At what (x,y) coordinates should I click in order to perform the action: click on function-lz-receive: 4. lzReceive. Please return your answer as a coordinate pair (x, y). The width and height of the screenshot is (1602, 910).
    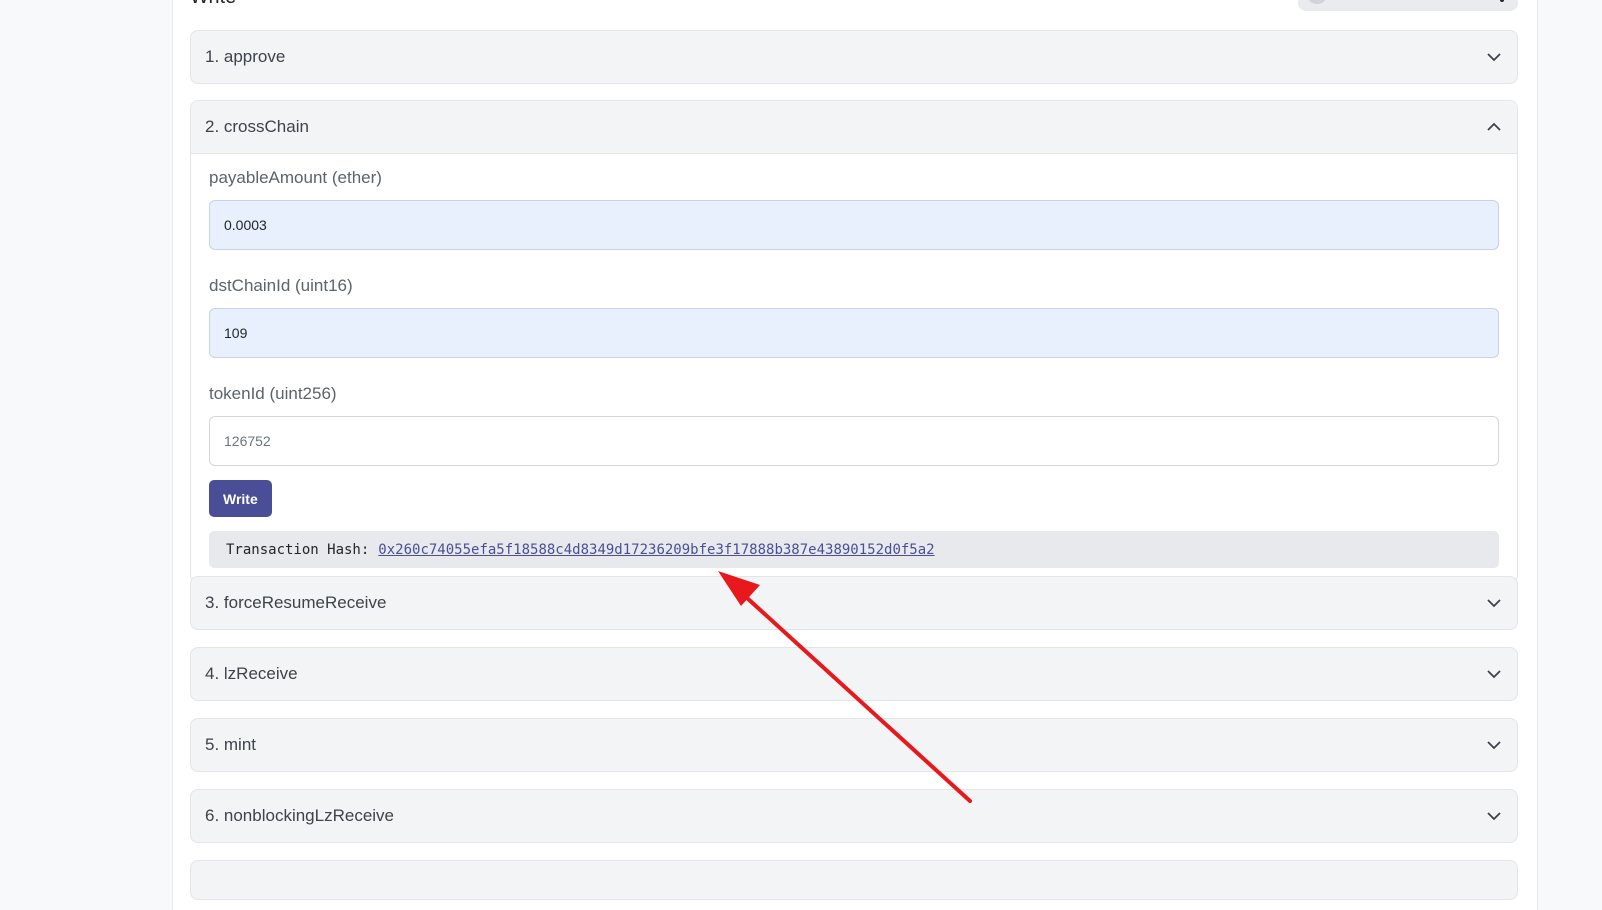
    Looking at the image, I should click on (854, 674).